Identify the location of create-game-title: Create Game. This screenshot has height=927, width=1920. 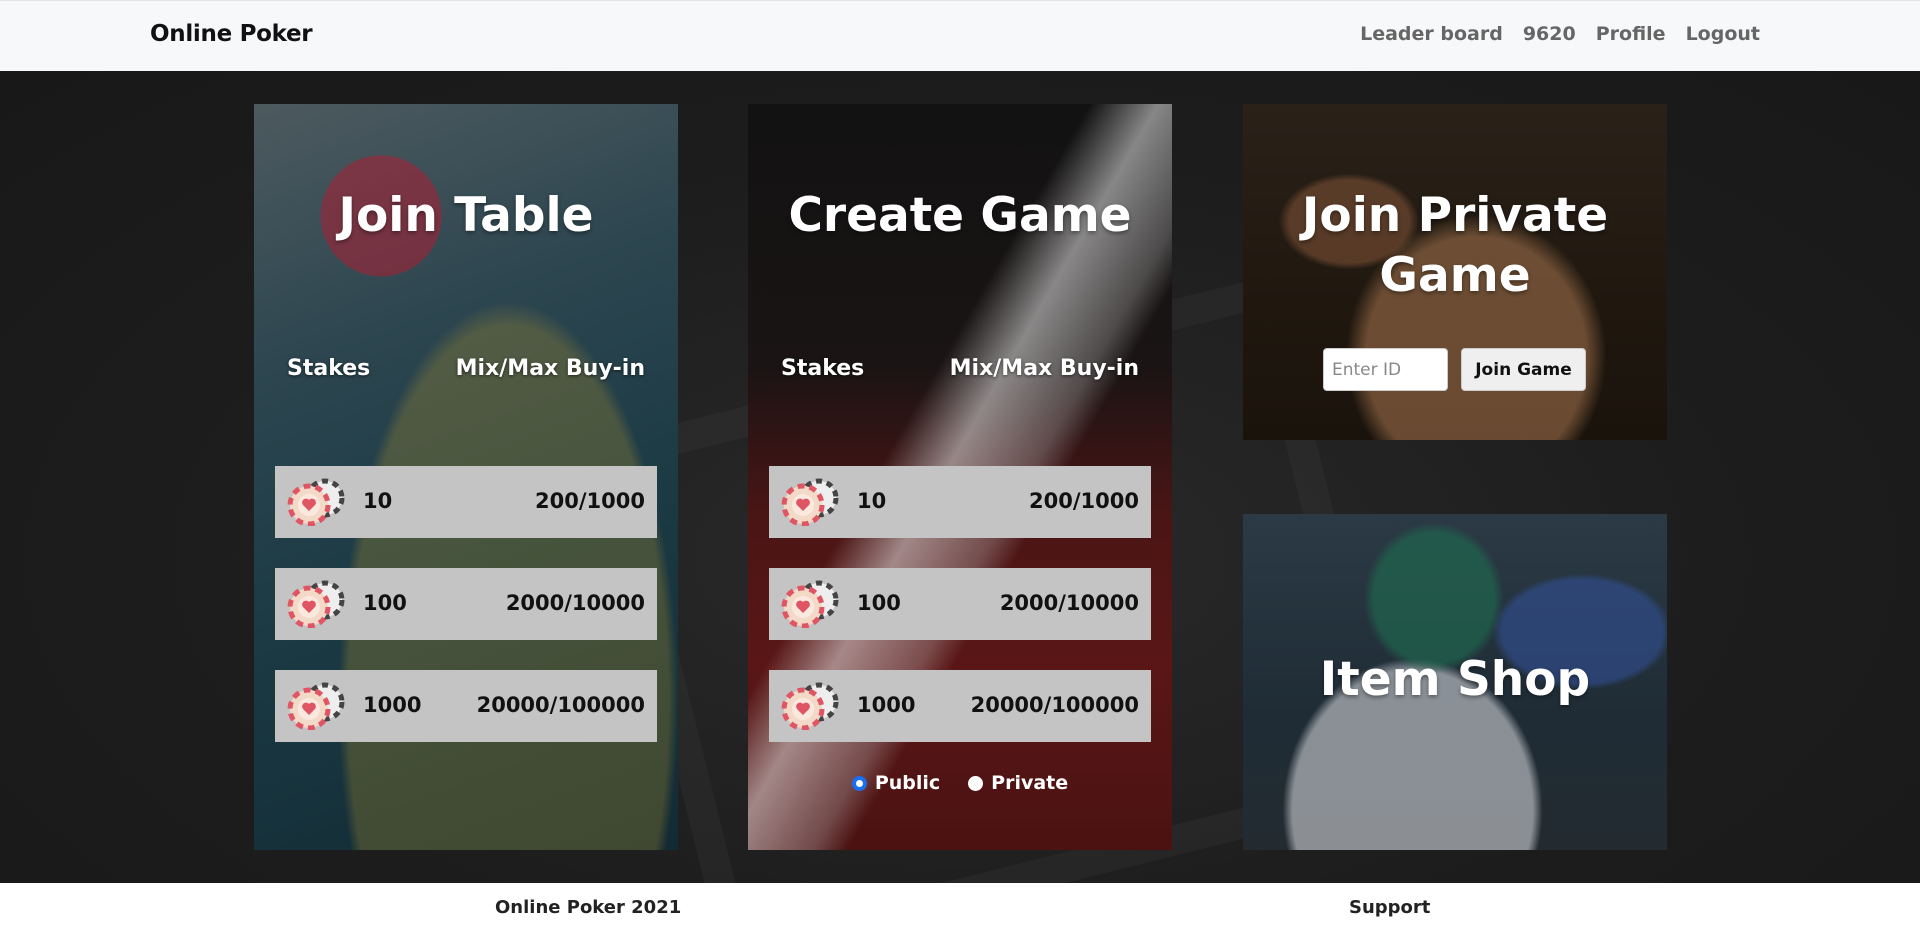
(960, 215).